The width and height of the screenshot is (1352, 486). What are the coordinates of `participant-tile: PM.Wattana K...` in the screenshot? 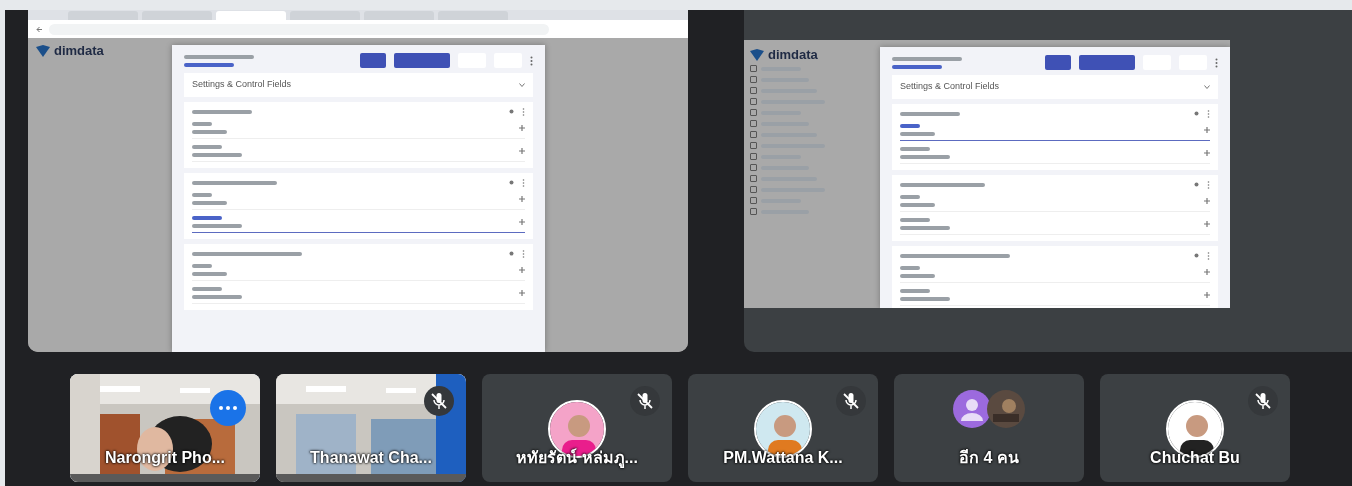 It's located at (783, 428).